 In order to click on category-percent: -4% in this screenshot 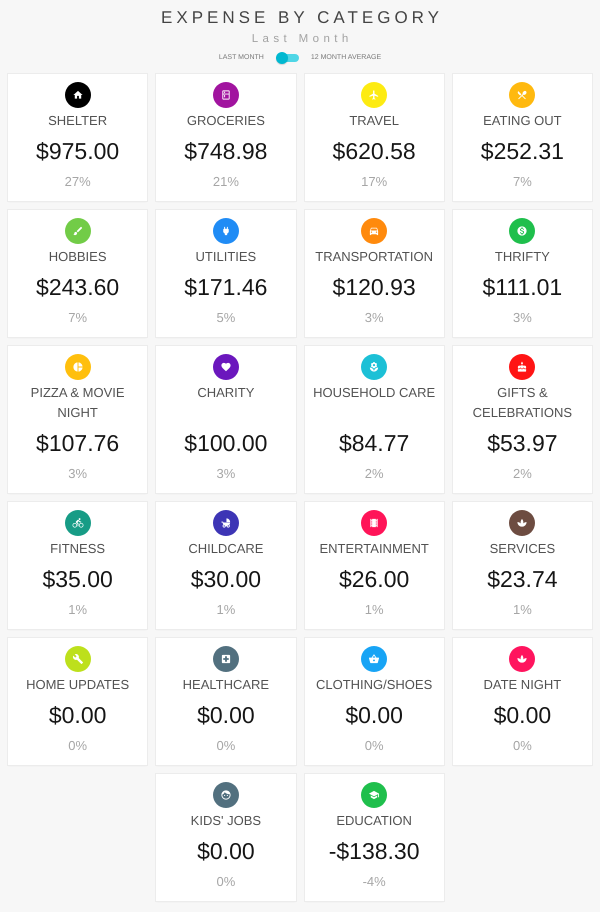, I will do `click(374, 882)`.